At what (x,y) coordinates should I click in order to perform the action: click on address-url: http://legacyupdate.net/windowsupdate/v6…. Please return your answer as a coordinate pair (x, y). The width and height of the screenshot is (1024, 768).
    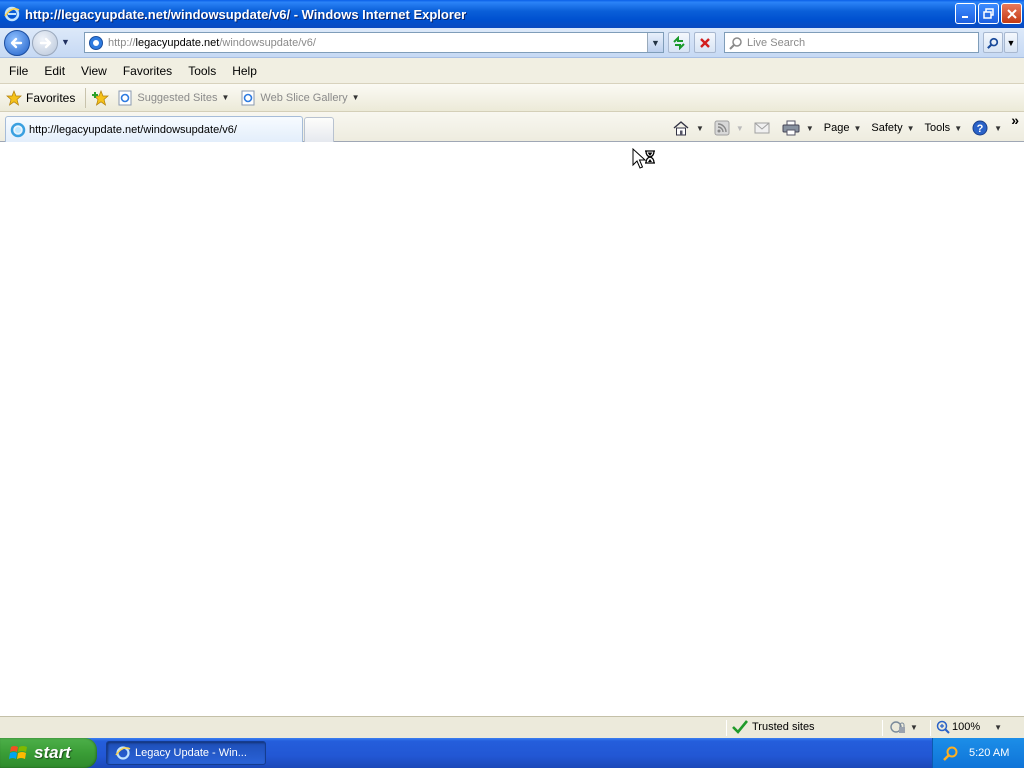
    Looking at the image, I should click on (212, 43).